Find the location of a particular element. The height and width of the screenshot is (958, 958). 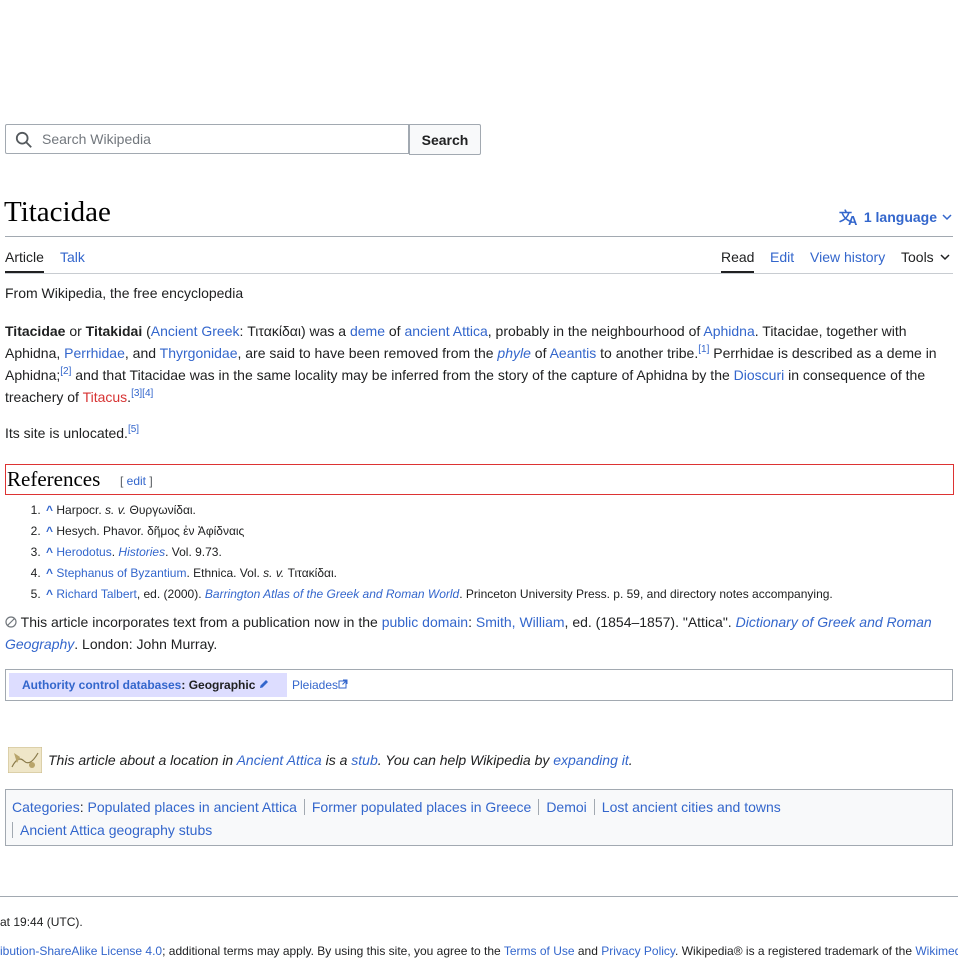

text: or is located at coordinates (75, 331).